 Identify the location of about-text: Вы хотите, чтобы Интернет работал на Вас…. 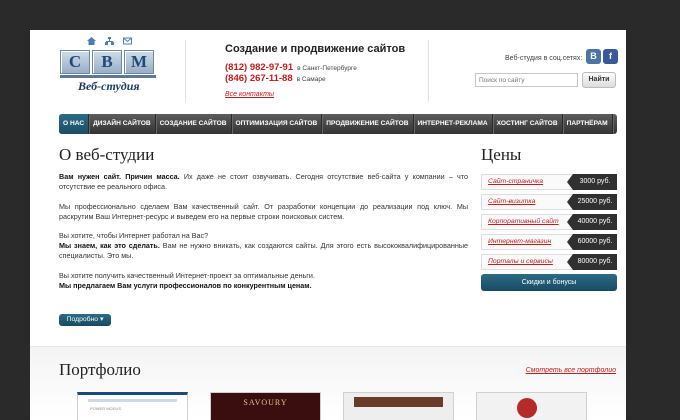
(134, 235).